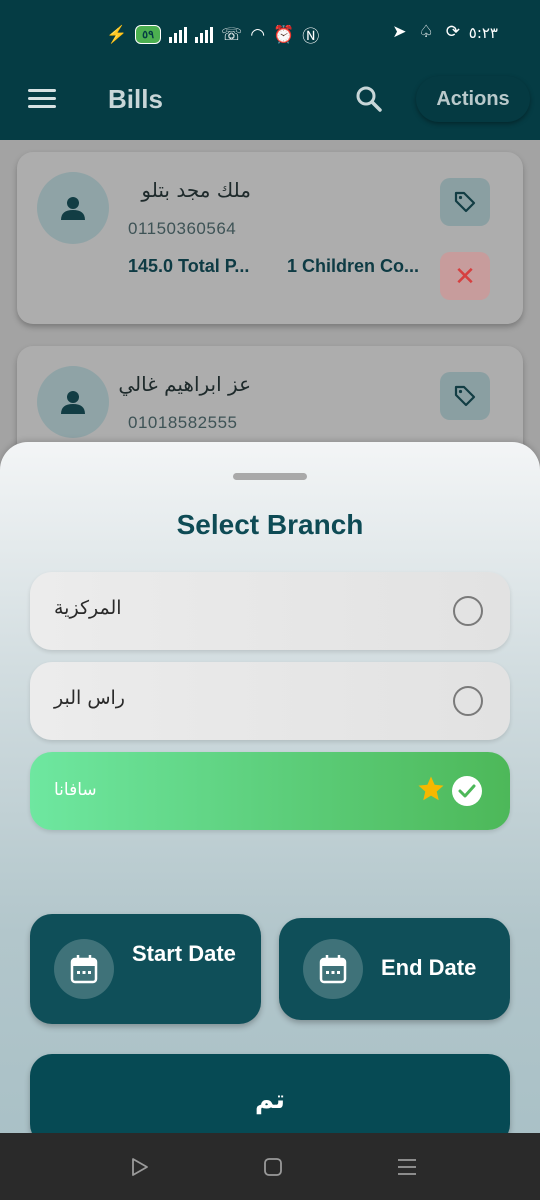  I want to click on alarm-icon: ⏰, so click(284, 34).